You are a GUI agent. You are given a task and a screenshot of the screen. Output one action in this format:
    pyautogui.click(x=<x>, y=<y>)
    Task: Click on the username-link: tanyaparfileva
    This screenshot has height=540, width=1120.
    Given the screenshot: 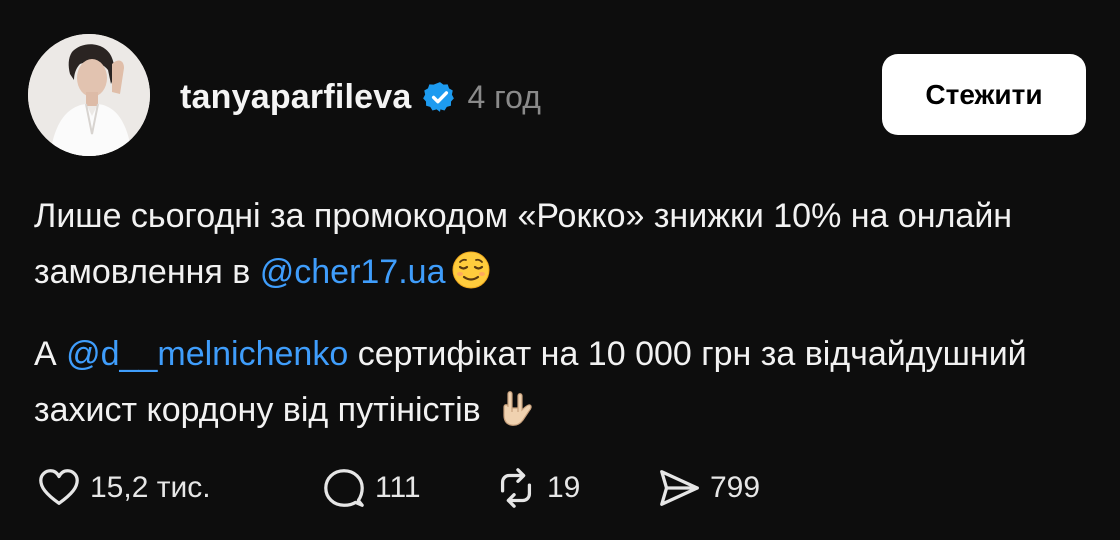 What is the action you would take?
    pyautogui.click(x=295, y=97)
    